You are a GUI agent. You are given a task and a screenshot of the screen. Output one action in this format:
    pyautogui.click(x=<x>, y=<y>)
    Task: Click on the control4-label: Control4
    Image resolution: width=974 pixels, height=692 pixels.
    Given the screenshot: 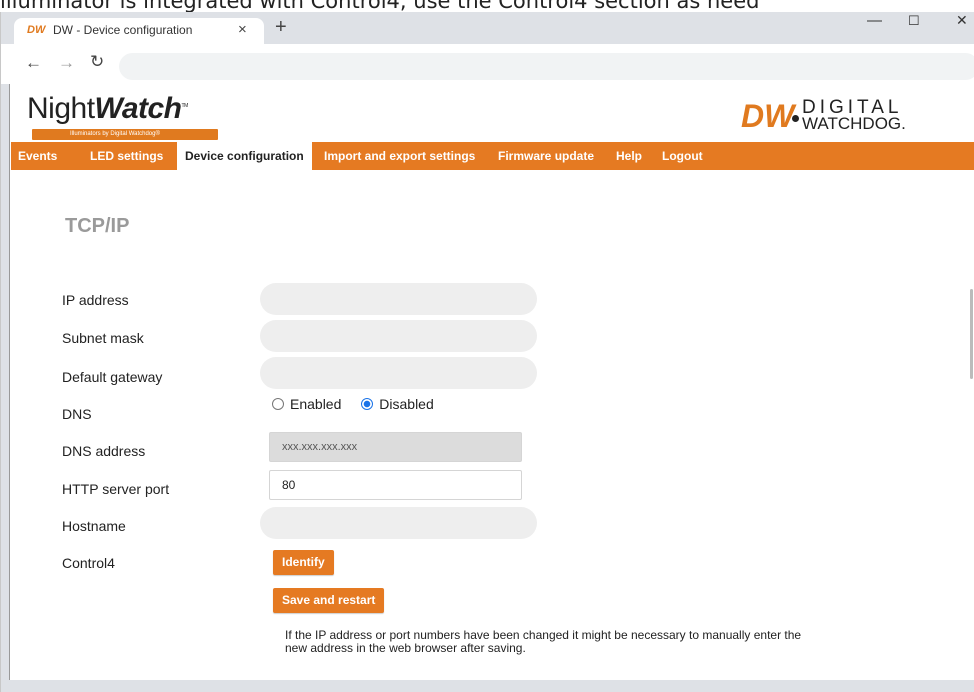 What is the action you would take?
    pyautogui.click(x=88, y=563)
    